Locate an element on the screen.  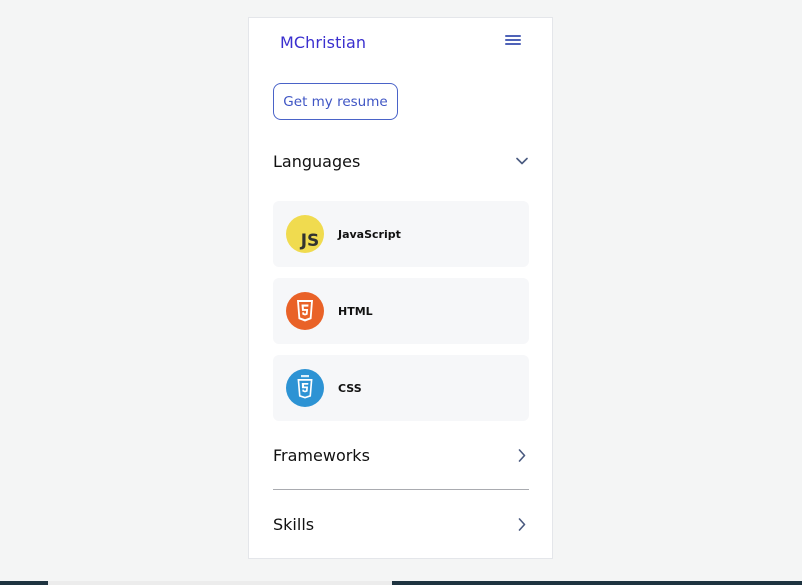
language-item-javascript: JS JavaScript is located at coordinates (401, 234).